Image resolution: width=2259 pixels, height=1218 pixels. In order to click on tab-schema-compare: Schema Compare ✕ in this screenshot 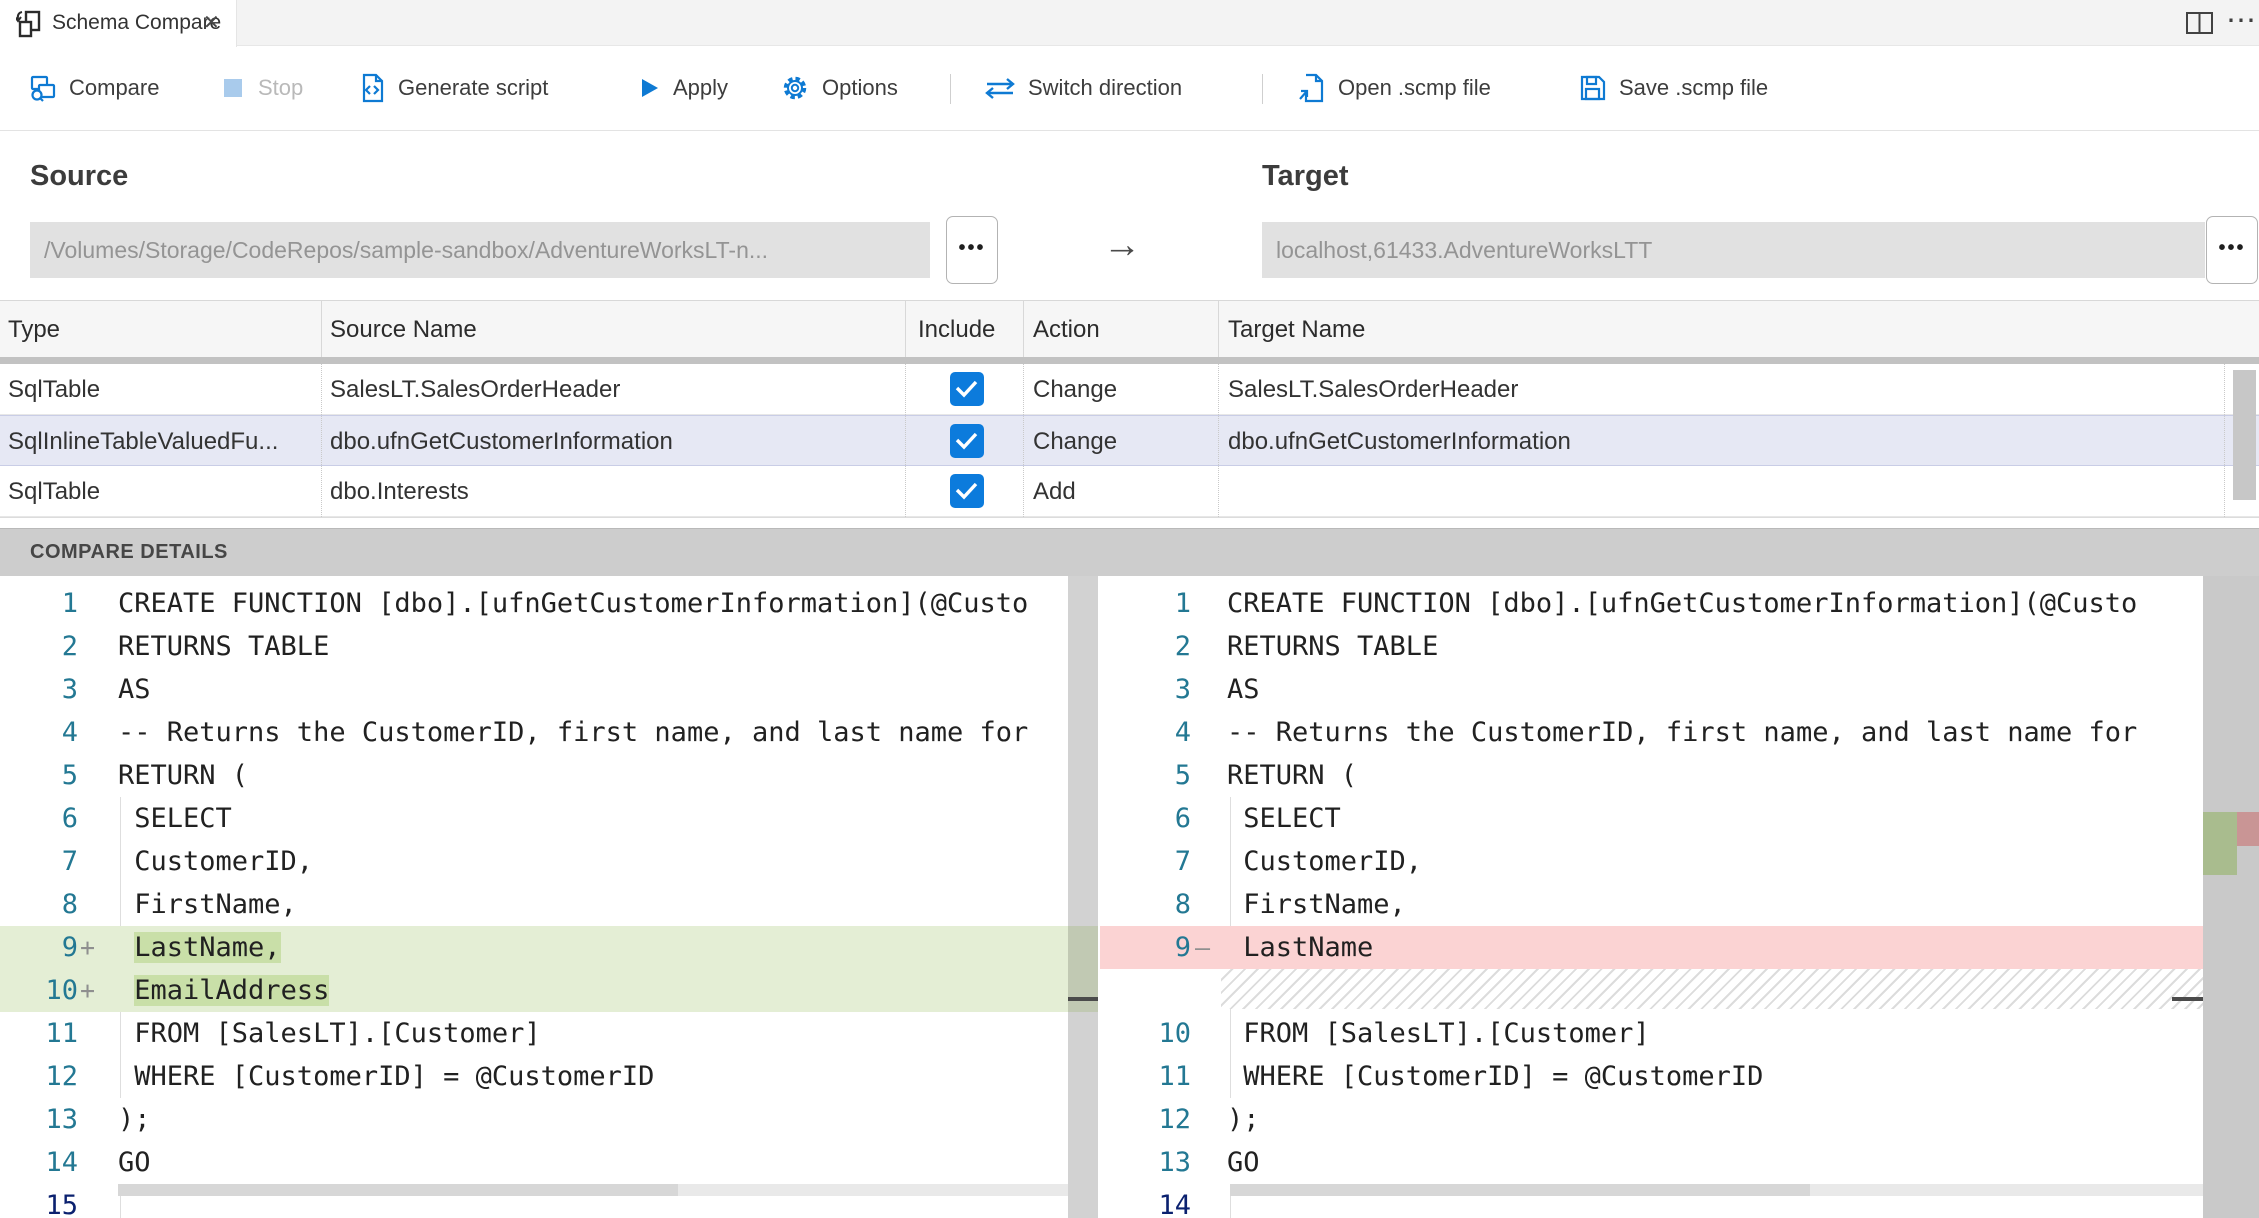, I will do `click(118, 23)`.